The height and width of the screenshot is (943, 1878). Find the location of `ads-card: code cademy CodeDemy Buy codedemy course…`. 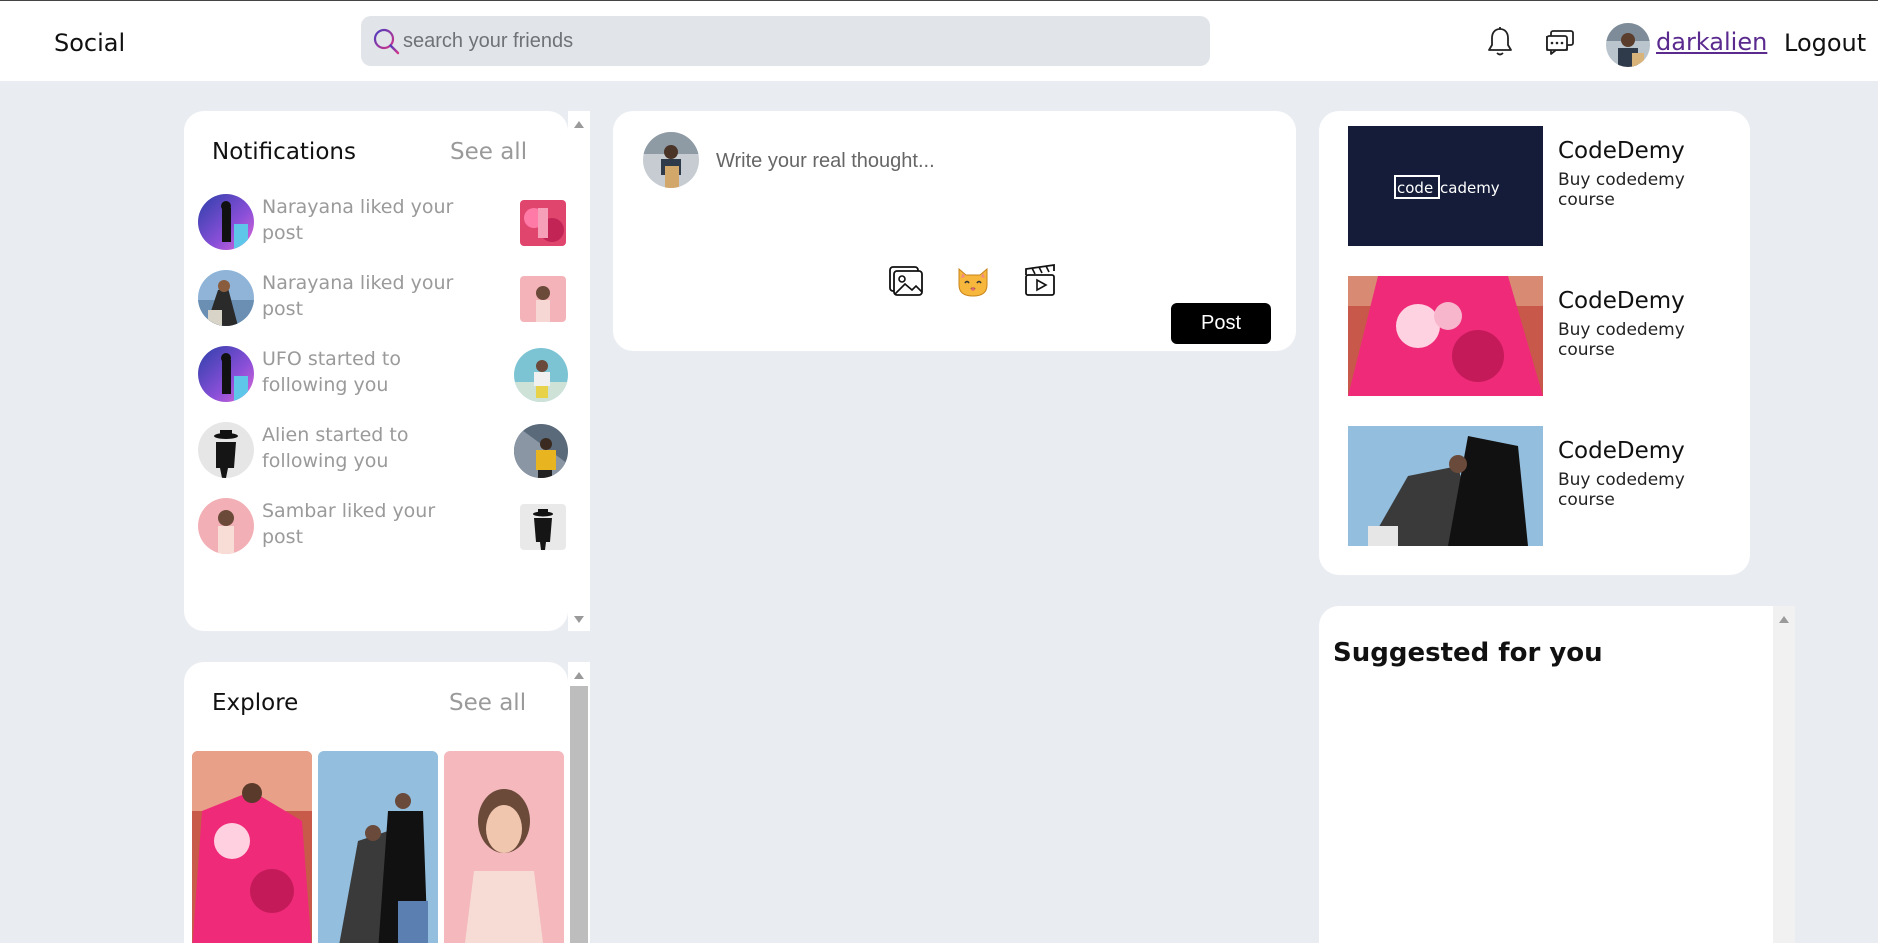

ads-card: code cademy CodeDemy Buy codedemy course… is located at coordinates (1534, 343).